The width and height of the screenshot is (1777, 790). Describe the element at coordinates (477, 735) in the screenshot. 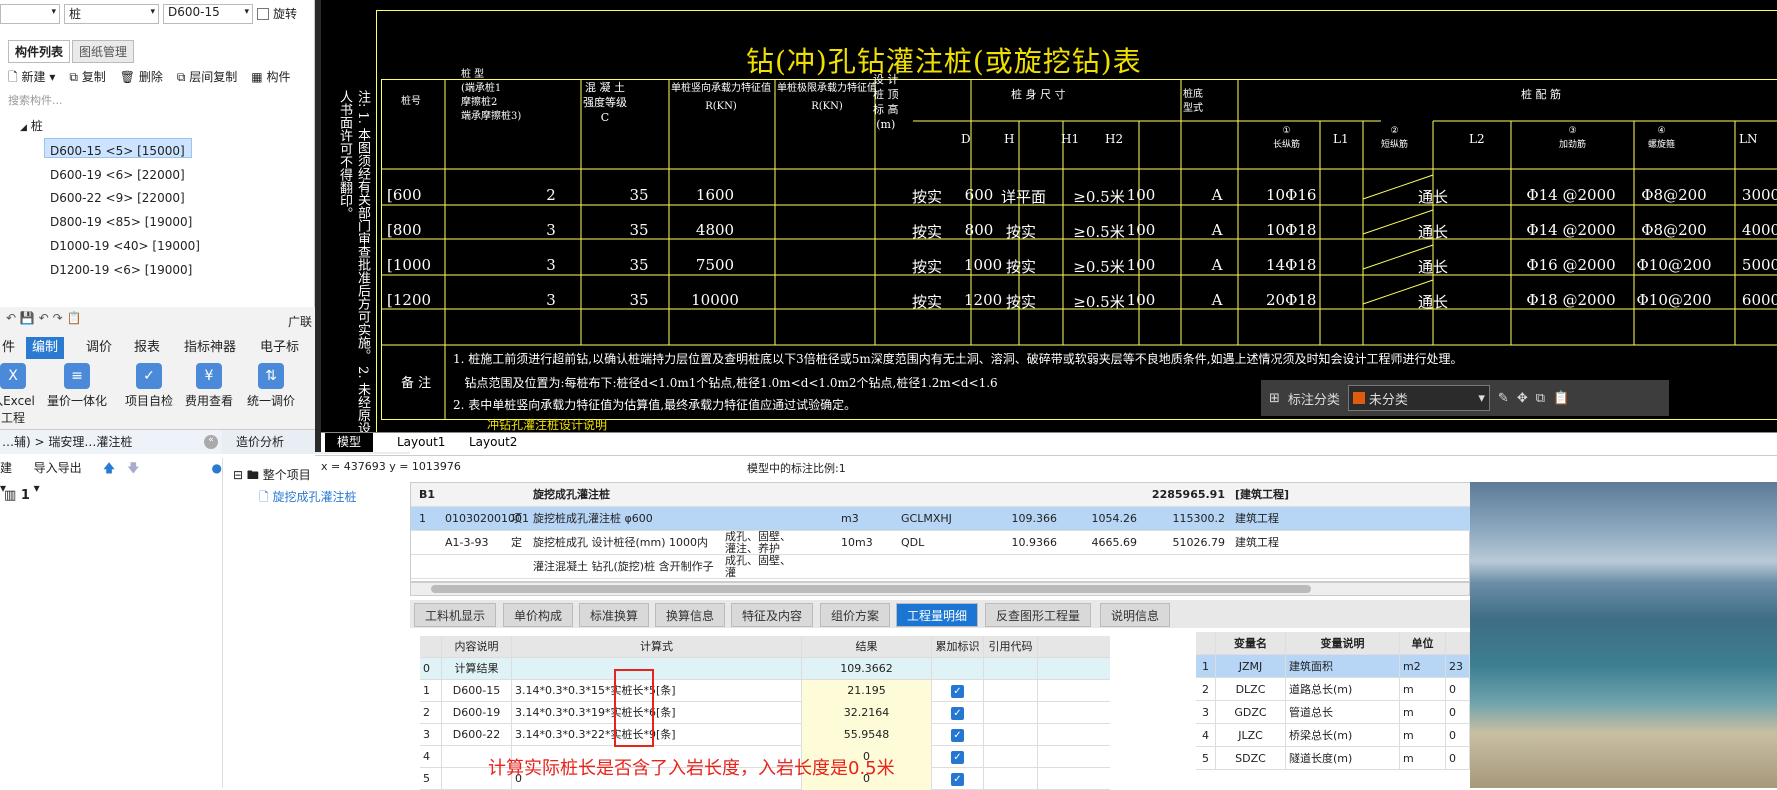

I see `cell-desc: D600-22` at that location.